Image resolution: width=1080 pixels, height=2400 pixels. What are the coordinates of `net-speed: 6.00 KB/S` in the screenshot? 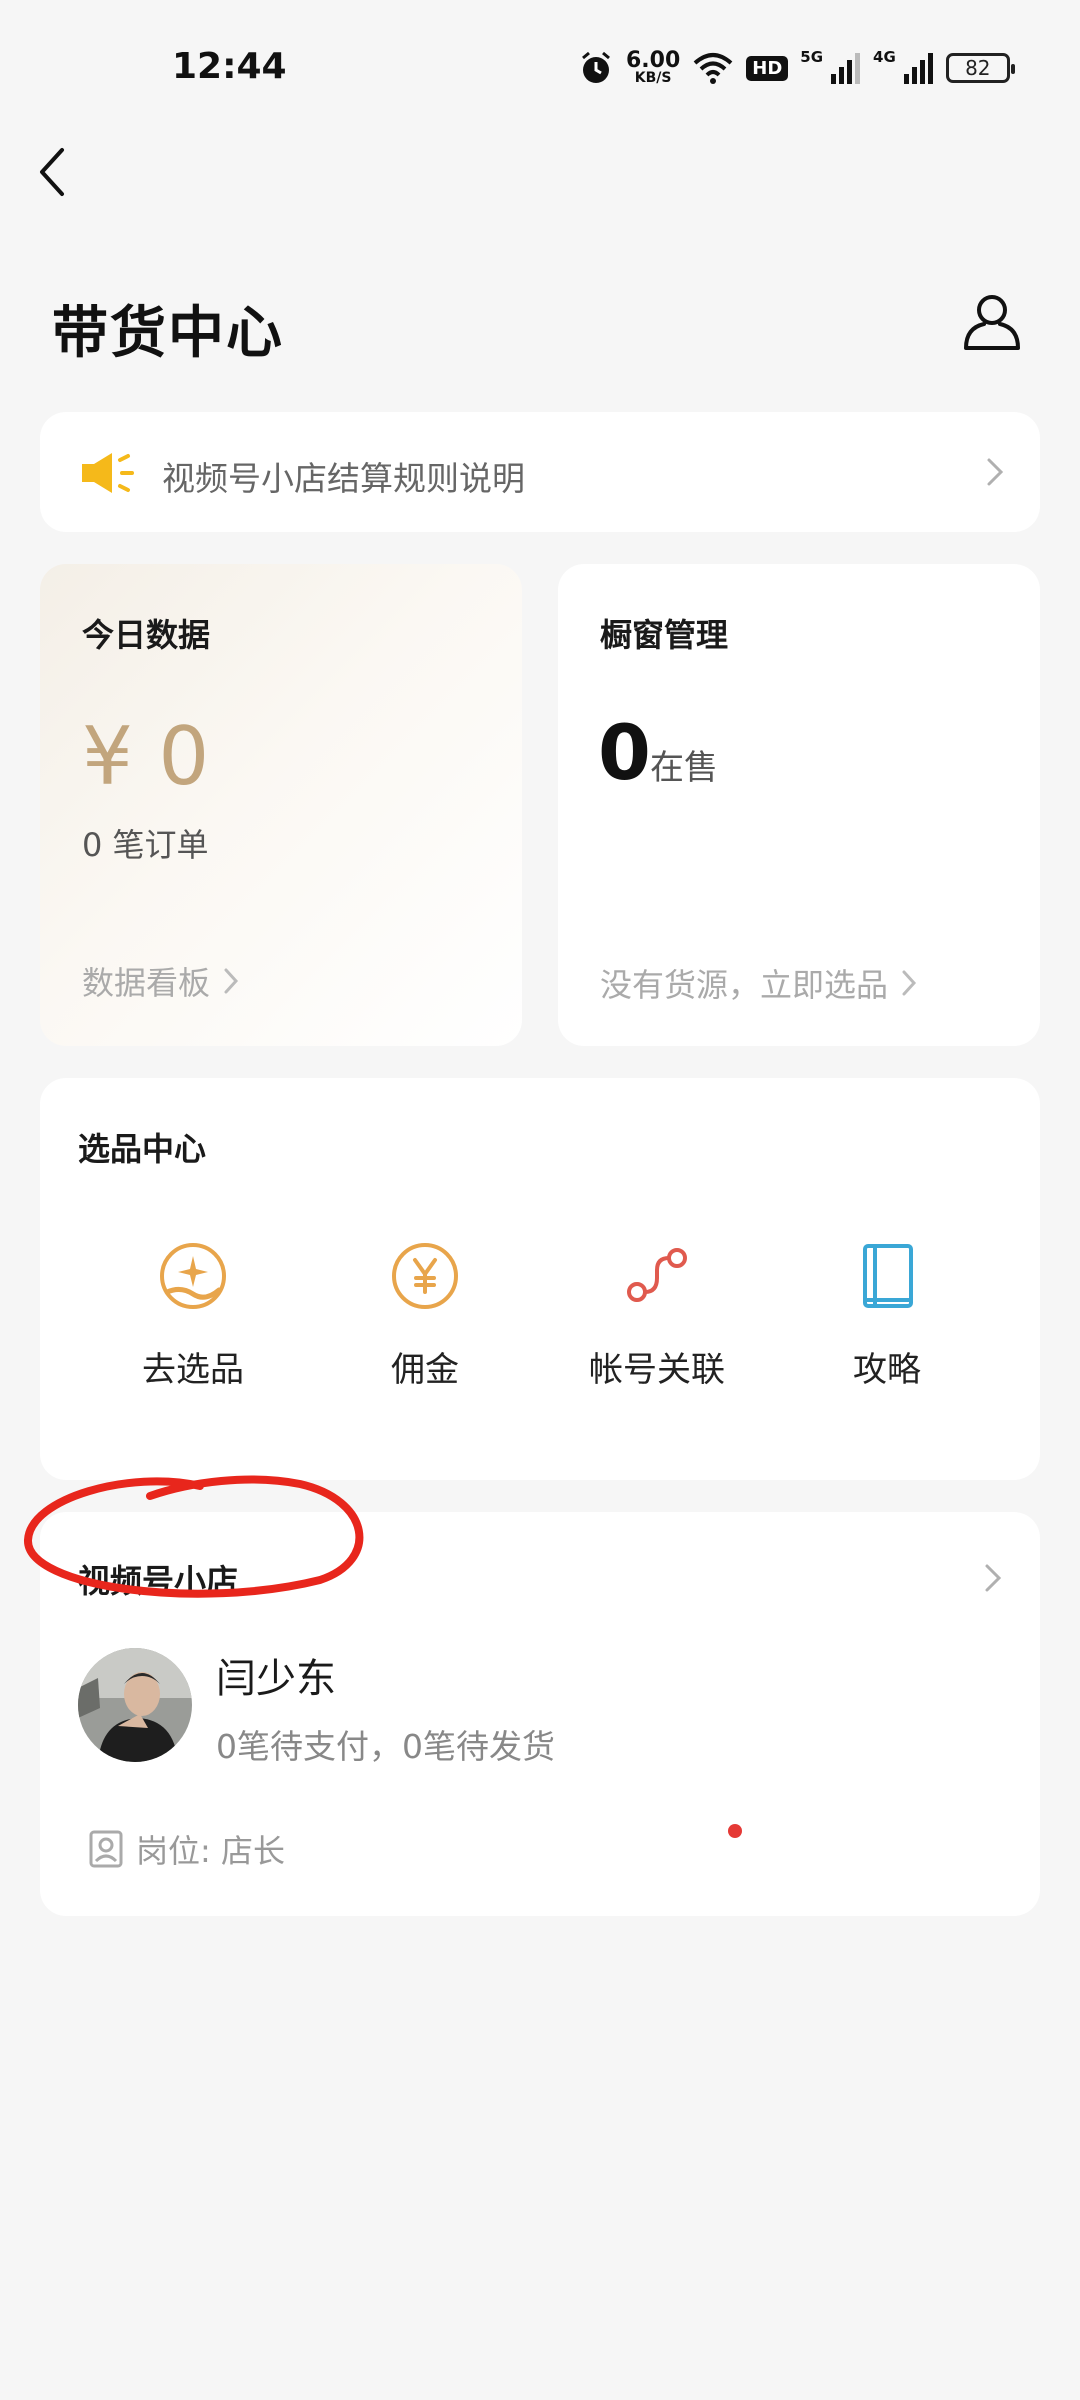 It's located at (653, 67).